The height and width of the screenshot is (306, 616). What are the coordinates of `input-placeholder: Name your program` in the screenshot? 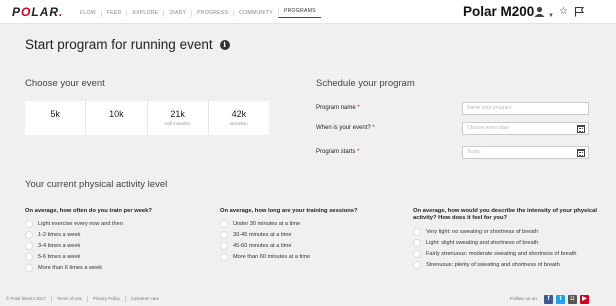 It's located at (489, 108).